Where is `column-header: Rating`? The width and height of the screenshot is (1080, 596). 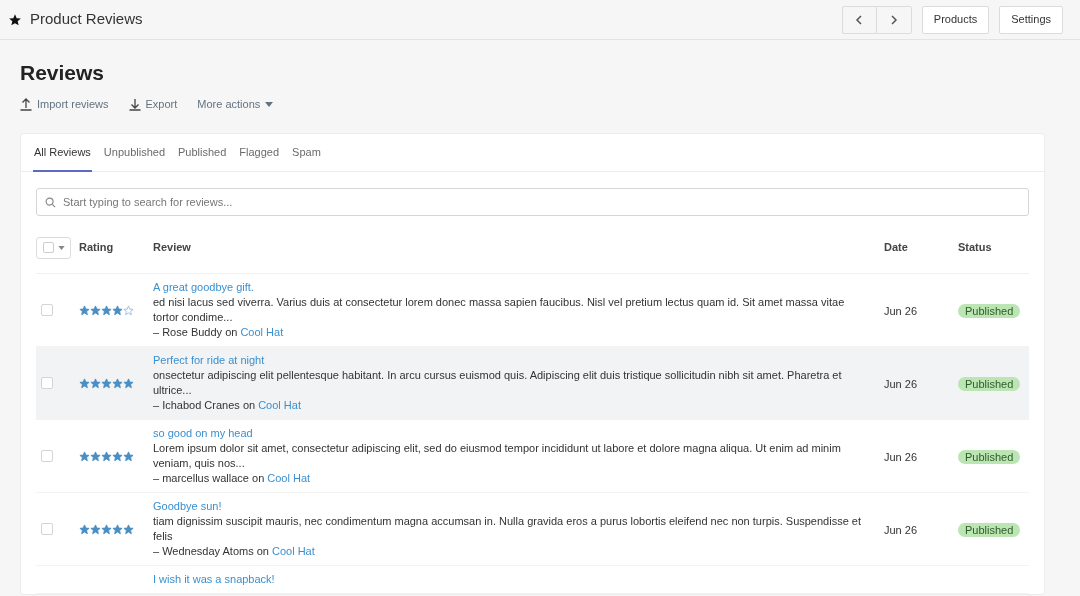 column-header: Rating is located at coordinates (97, 248).